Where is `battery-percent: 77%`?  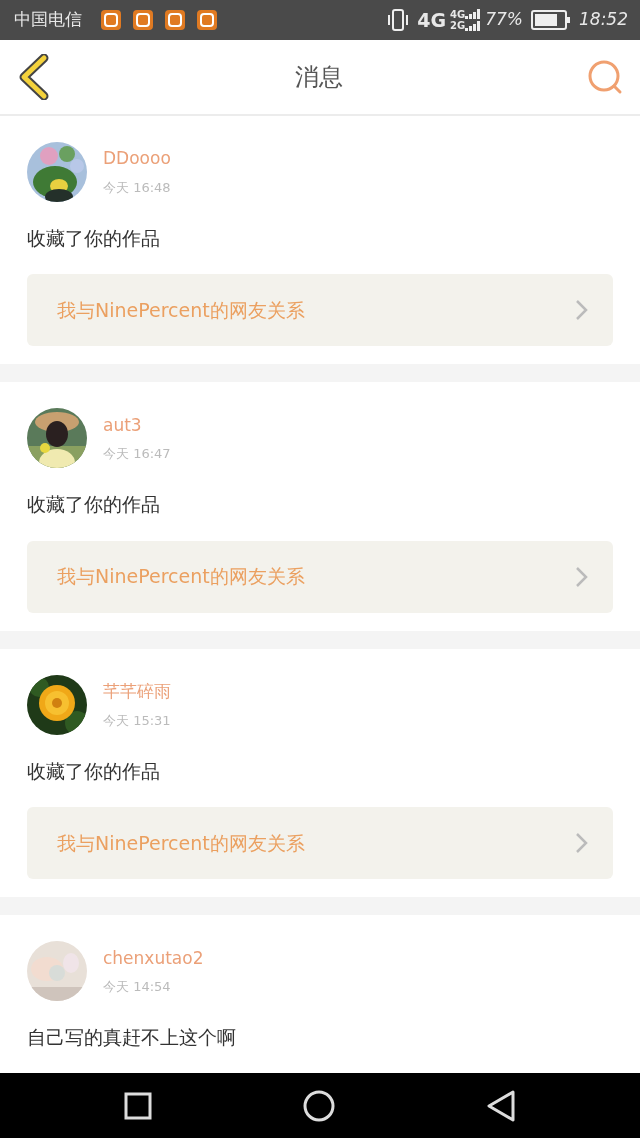 battery-percent: 77% is located at coordinates (504, 20).